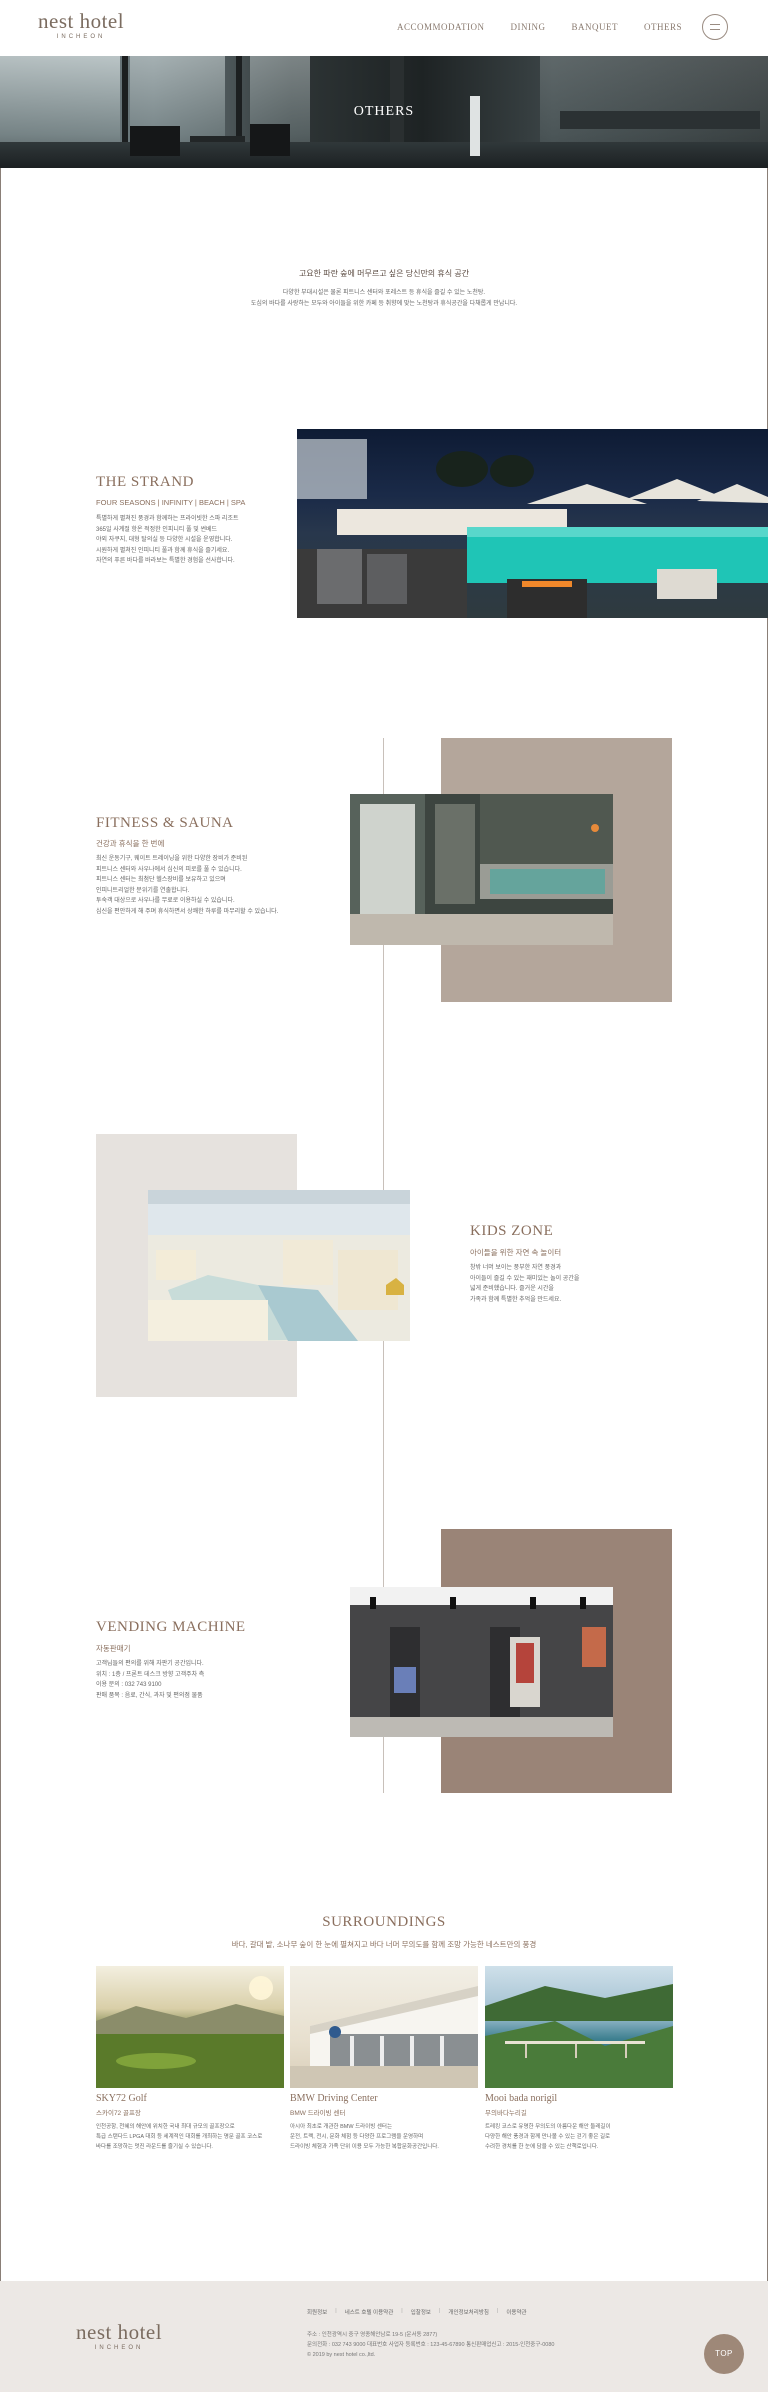 Image resolution: width=768 pixels, height=2392 pixels. What do you see at coordinates (118, 2113) in the screenshot?
I see `golf-subtitle: 스카이72 골프장` at bounding box center [118, 2113].